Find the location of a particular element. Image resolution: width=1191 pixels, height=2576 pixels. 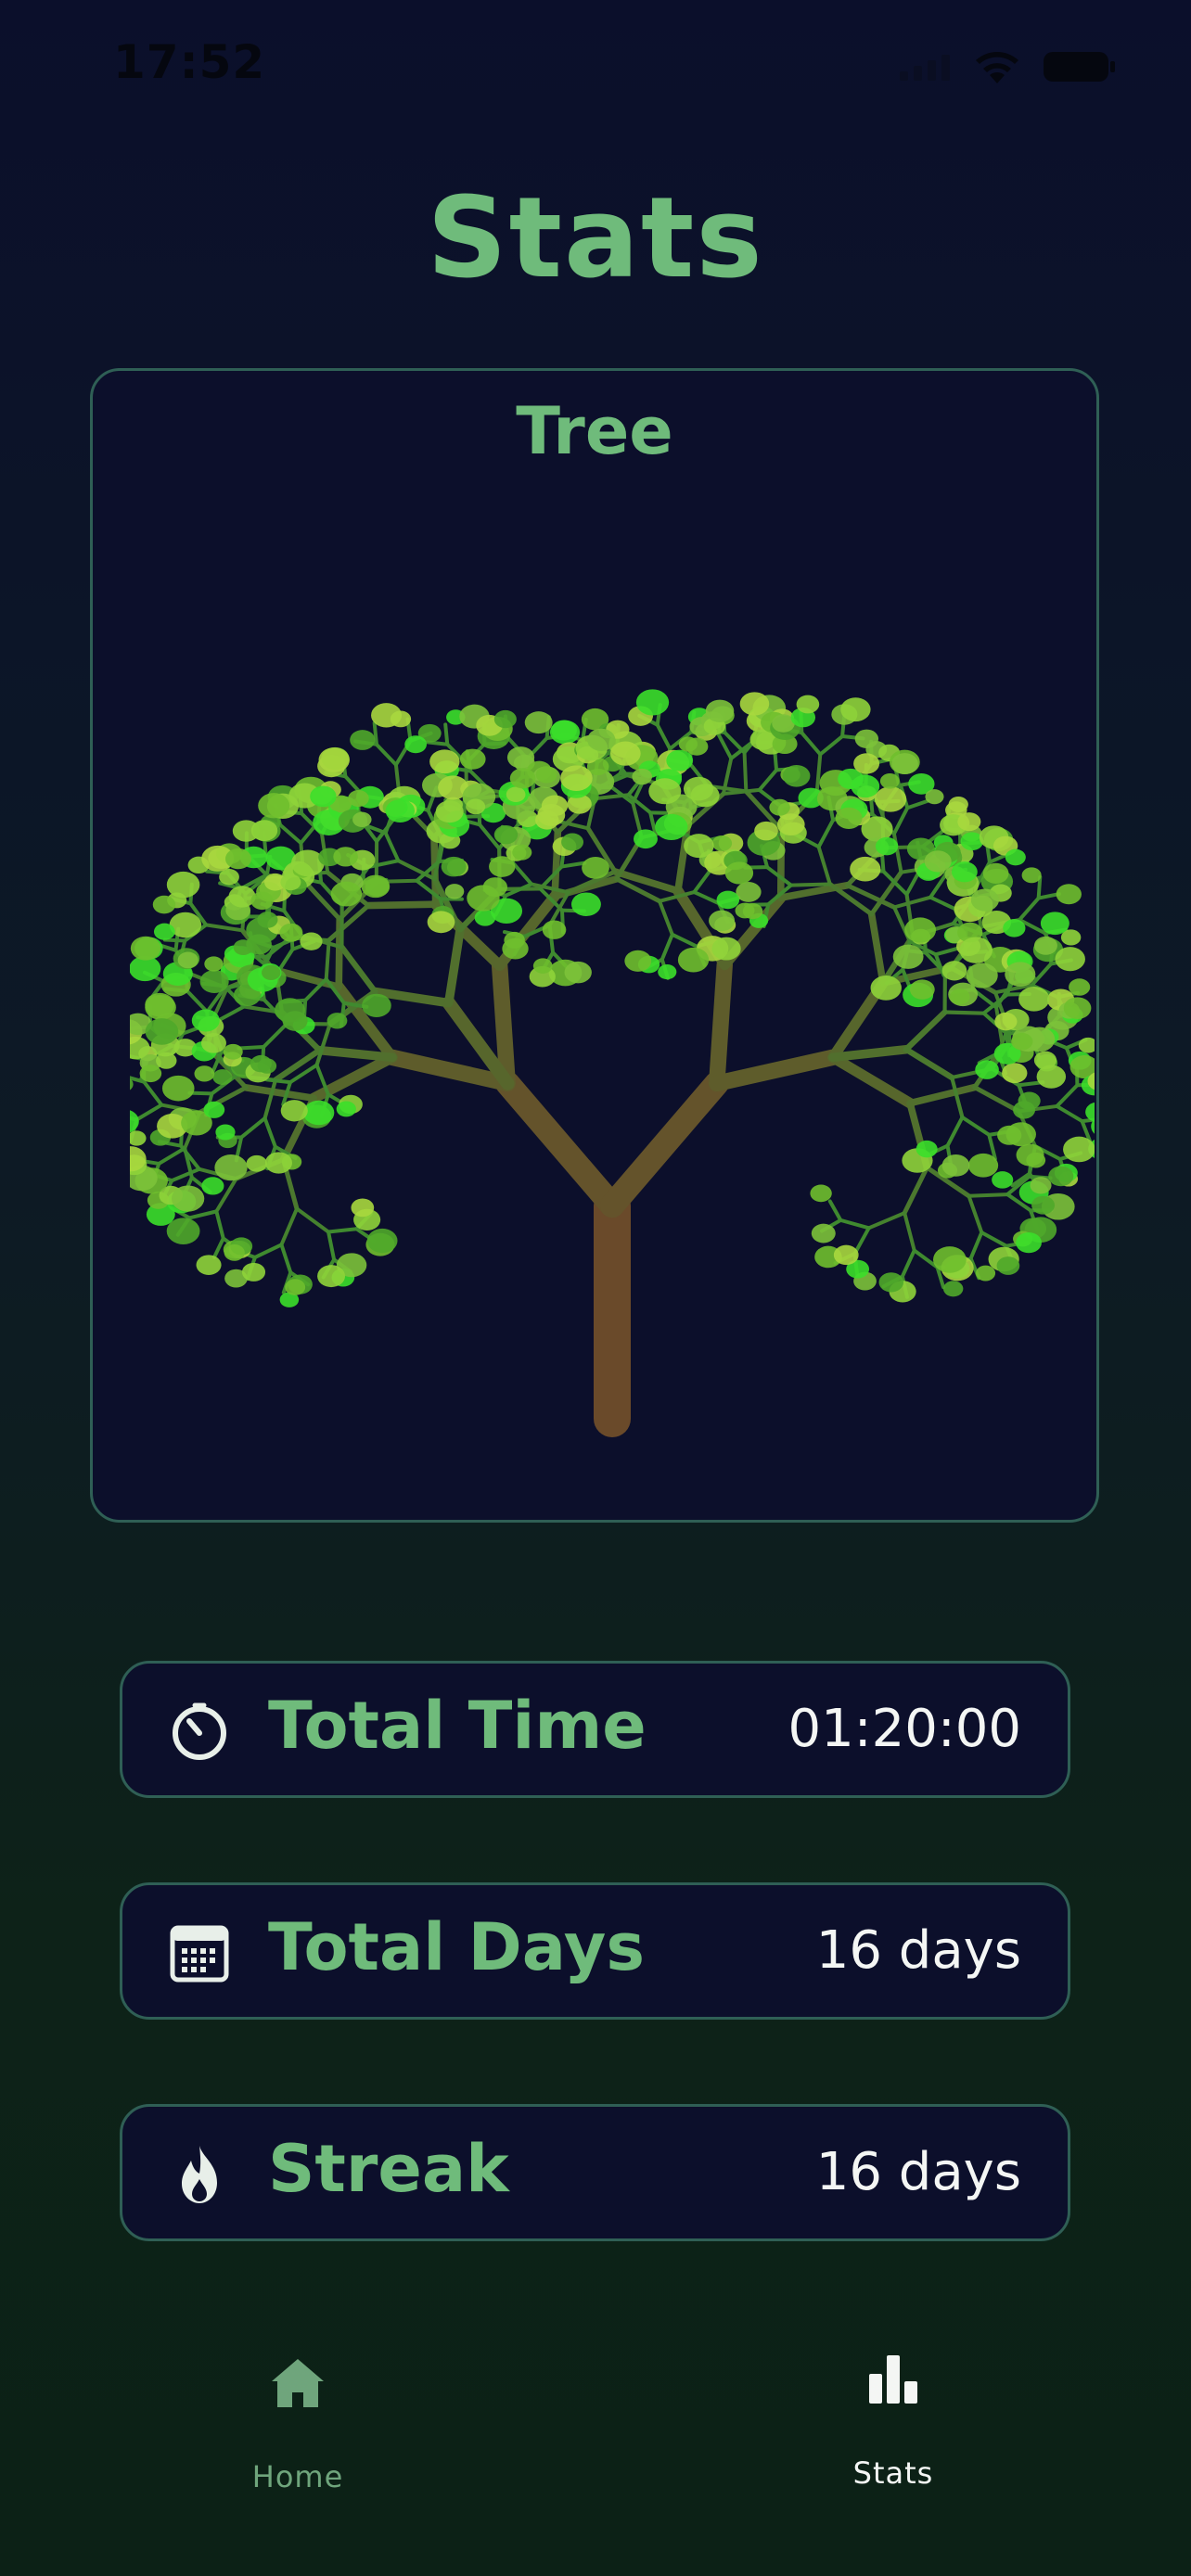

tab-label: Stats is located at coordinates (893, 2473).